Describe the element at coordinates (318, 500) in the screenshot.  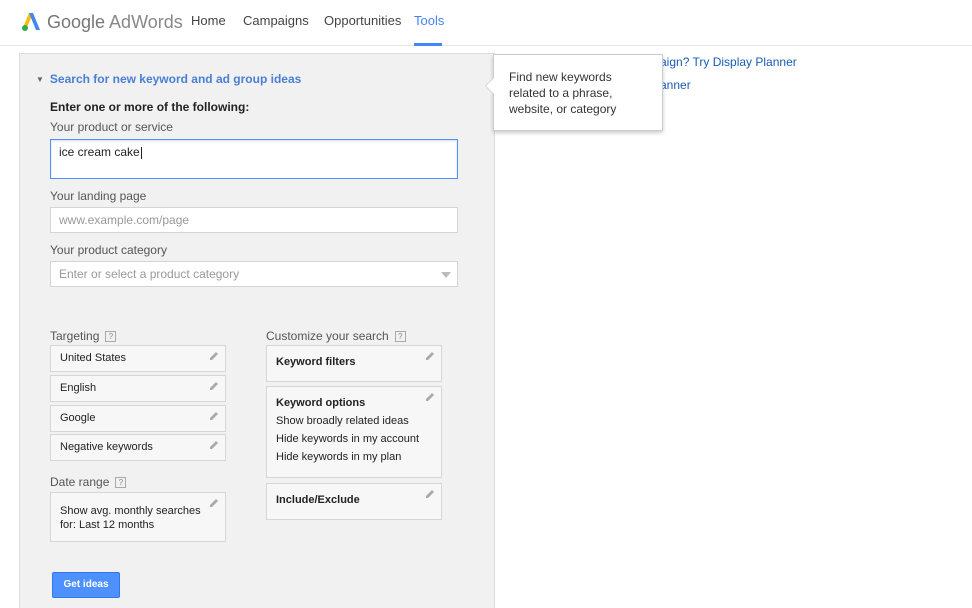
I see `include-exclude-title: Include/Exclude` at that location.